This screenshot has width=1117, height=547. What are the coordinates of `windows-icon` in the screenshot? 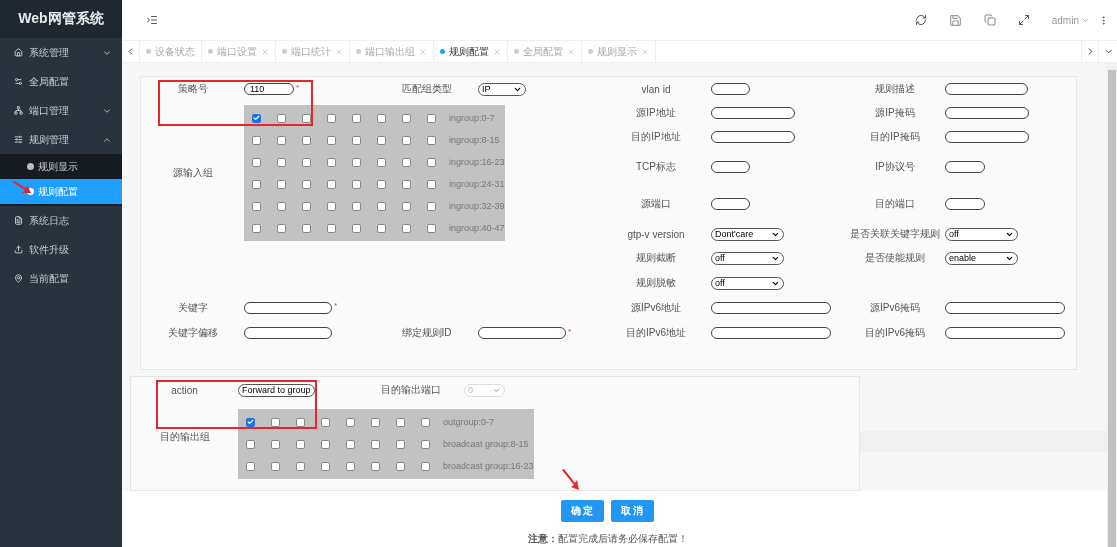 It's located at (989, 20).